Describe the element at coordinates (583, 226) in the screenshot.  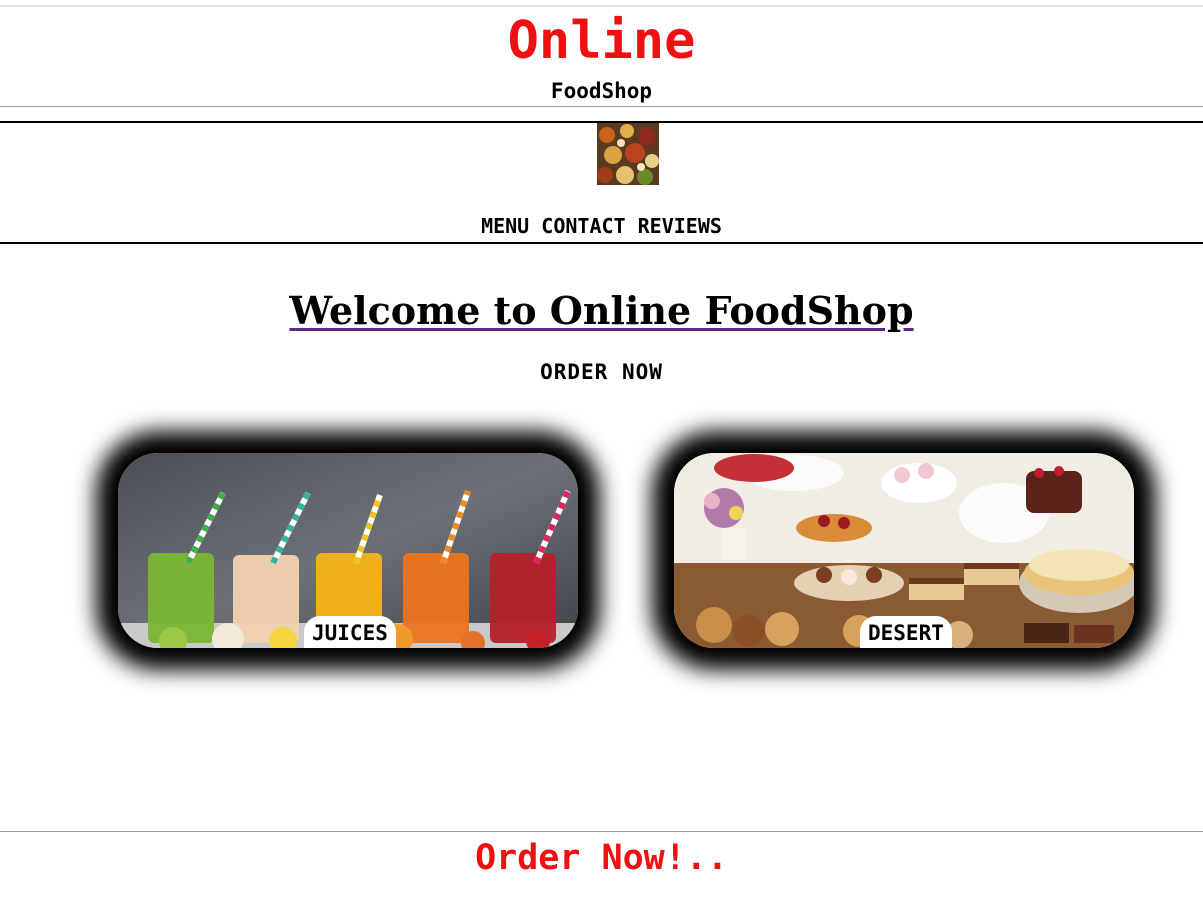
I see `nav-item-contact: CONTACT` at that location.